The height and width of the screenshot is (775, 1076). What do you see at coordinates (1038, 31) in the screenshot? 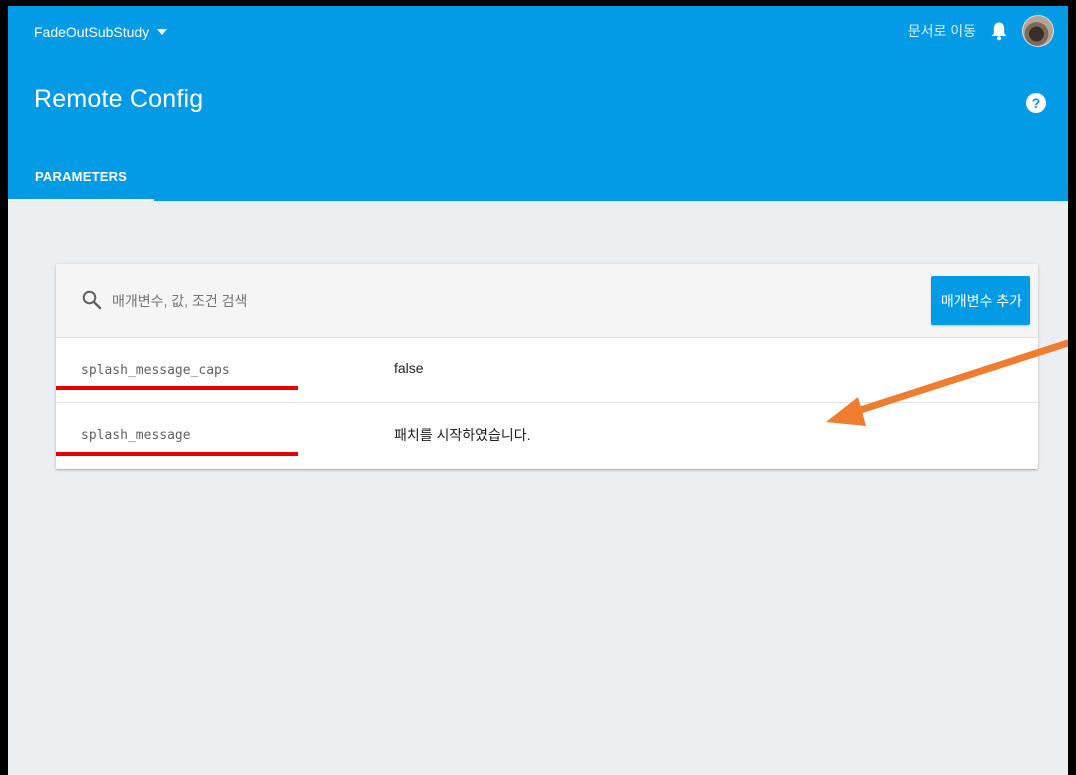
I see `avatar` at bounding box center [1038, 31].